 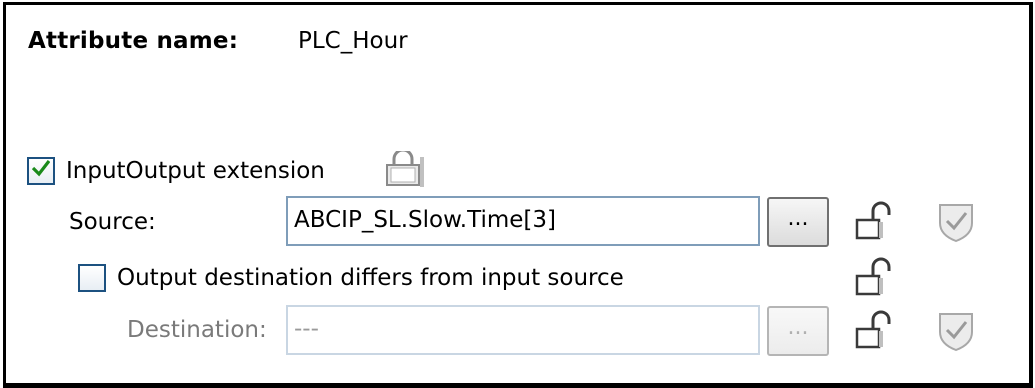 I want to click on checkmark-icon, so click(x=41, y=168).